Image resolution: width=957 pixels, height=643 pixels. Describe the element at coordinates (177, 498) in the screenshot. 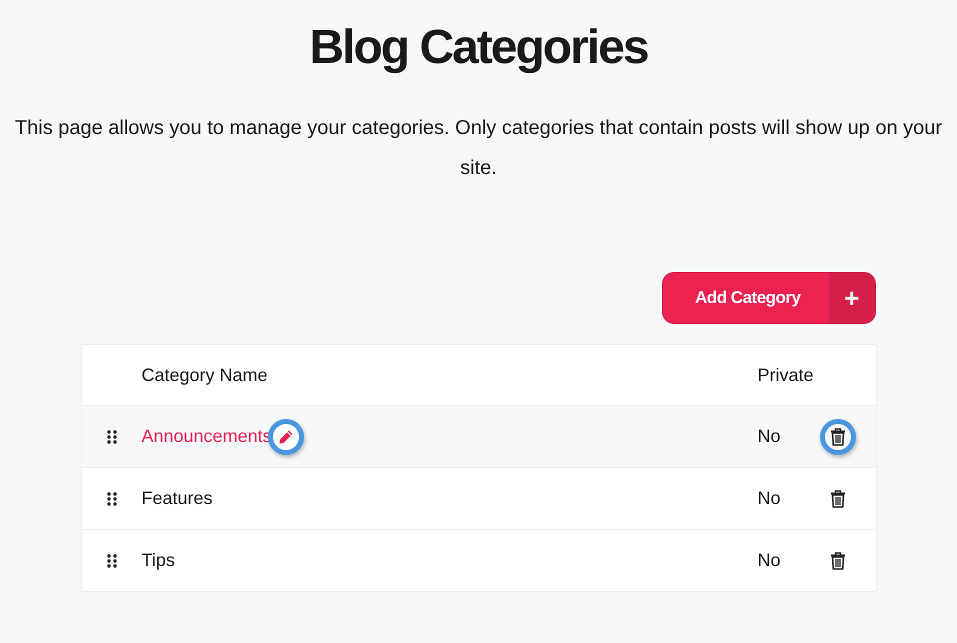

I see `category-name: Features` at that location.